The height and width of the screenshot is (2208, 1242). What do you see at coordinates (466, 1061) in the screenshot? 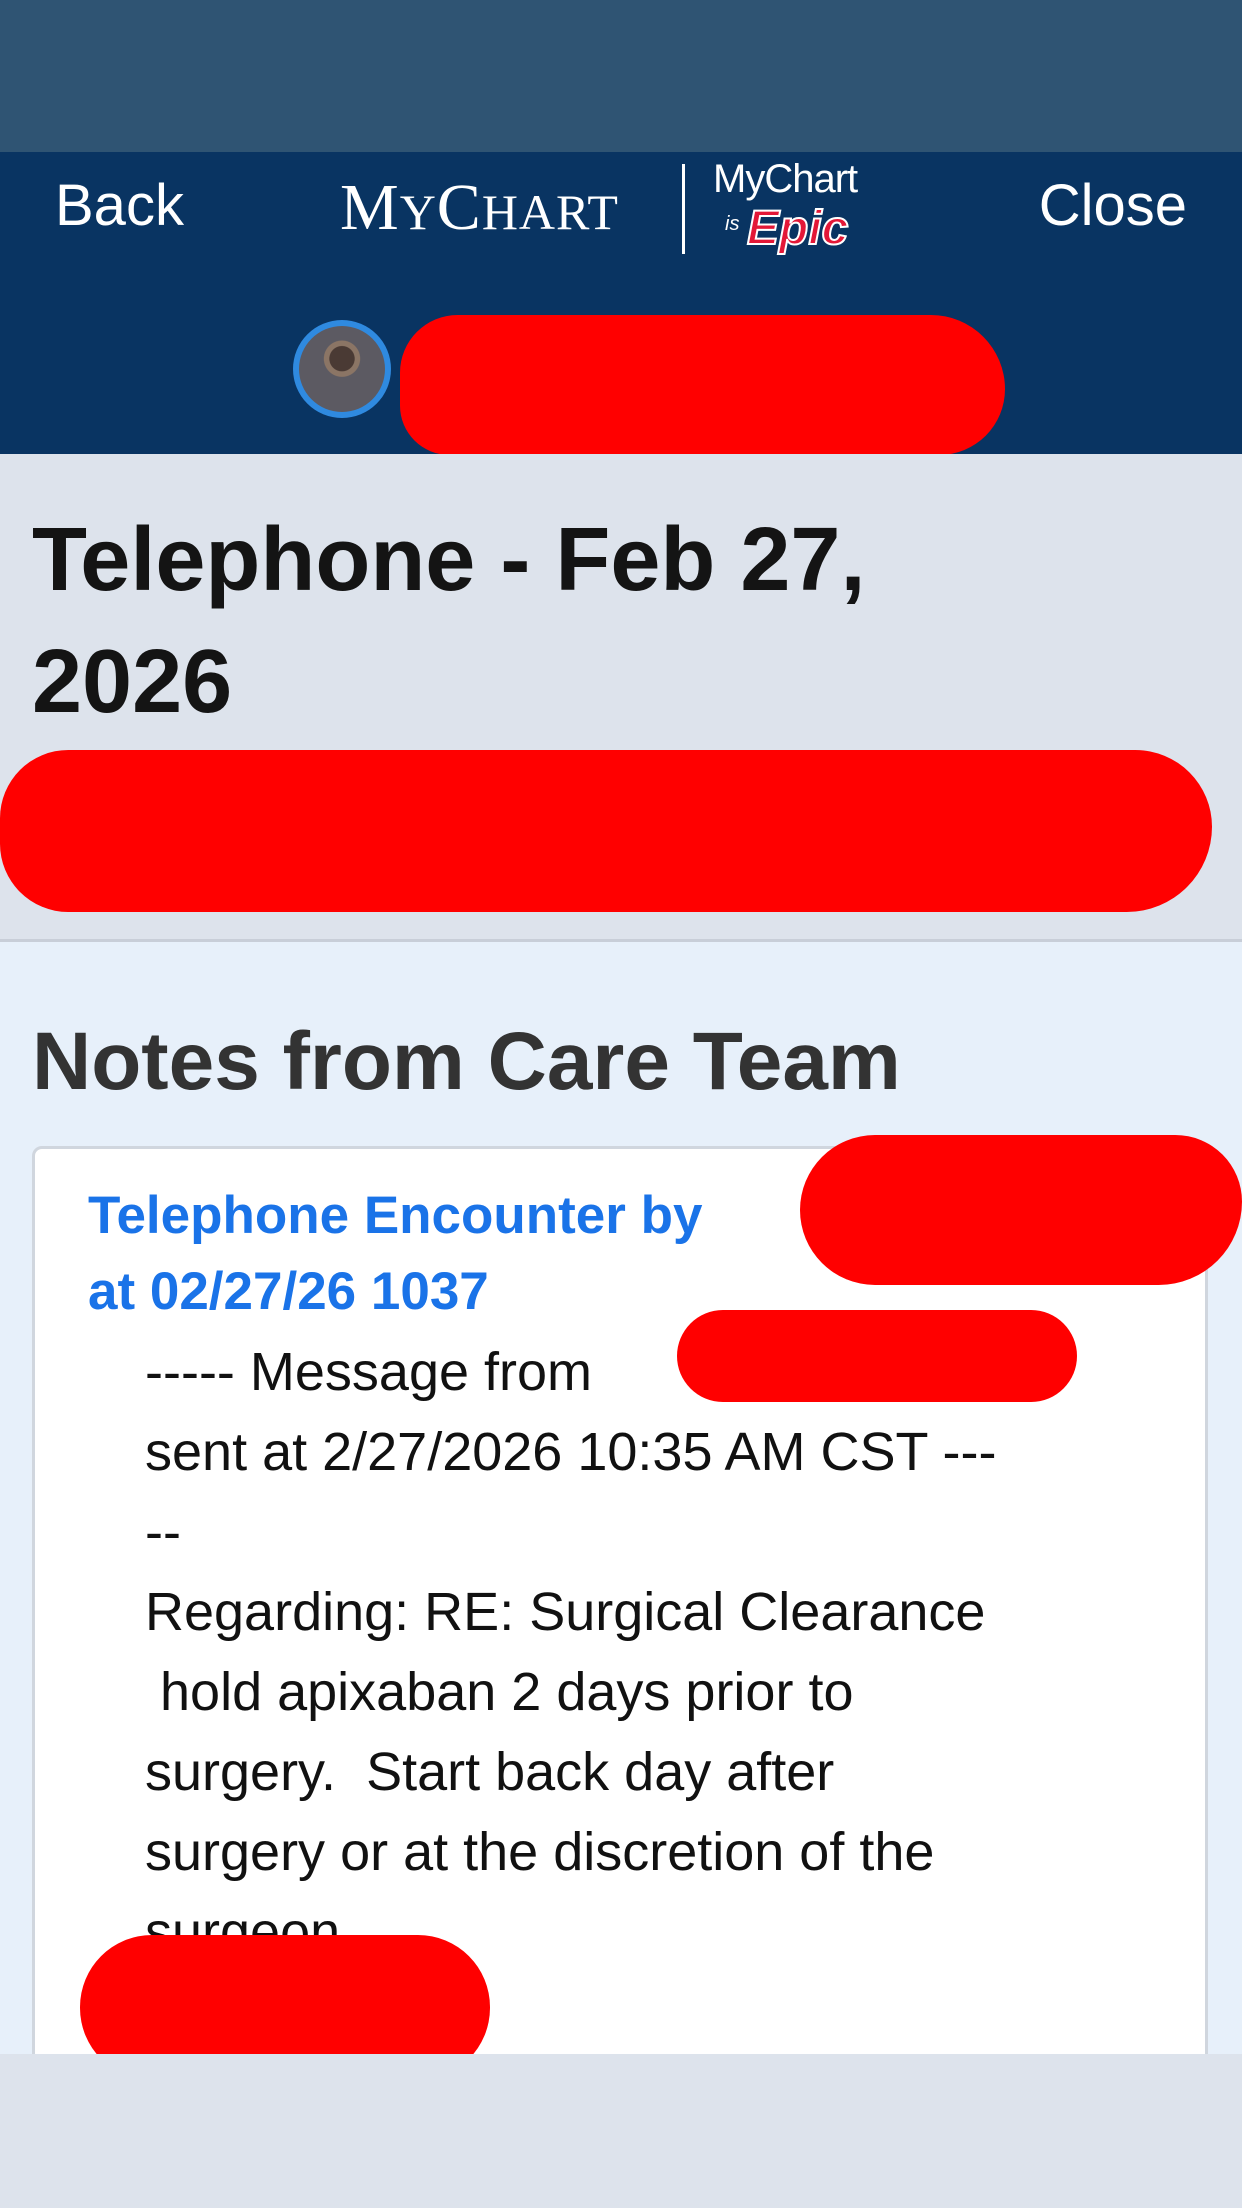
I see `notes-heading: Notes from Care Team` at bounding box center [466, 1061].